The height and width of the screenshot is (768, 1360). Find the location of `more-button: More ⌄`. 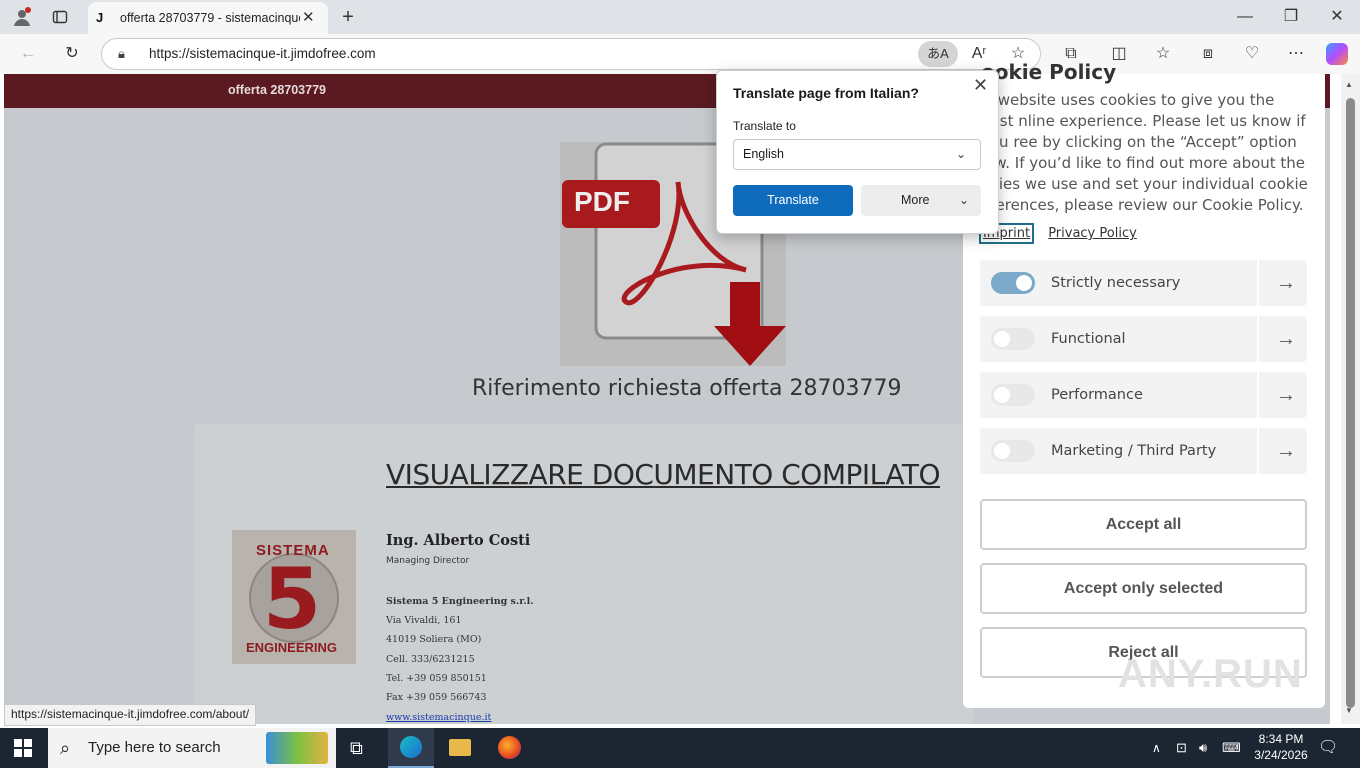

more-button: More ⌄ is located at coordinates (921, 200).